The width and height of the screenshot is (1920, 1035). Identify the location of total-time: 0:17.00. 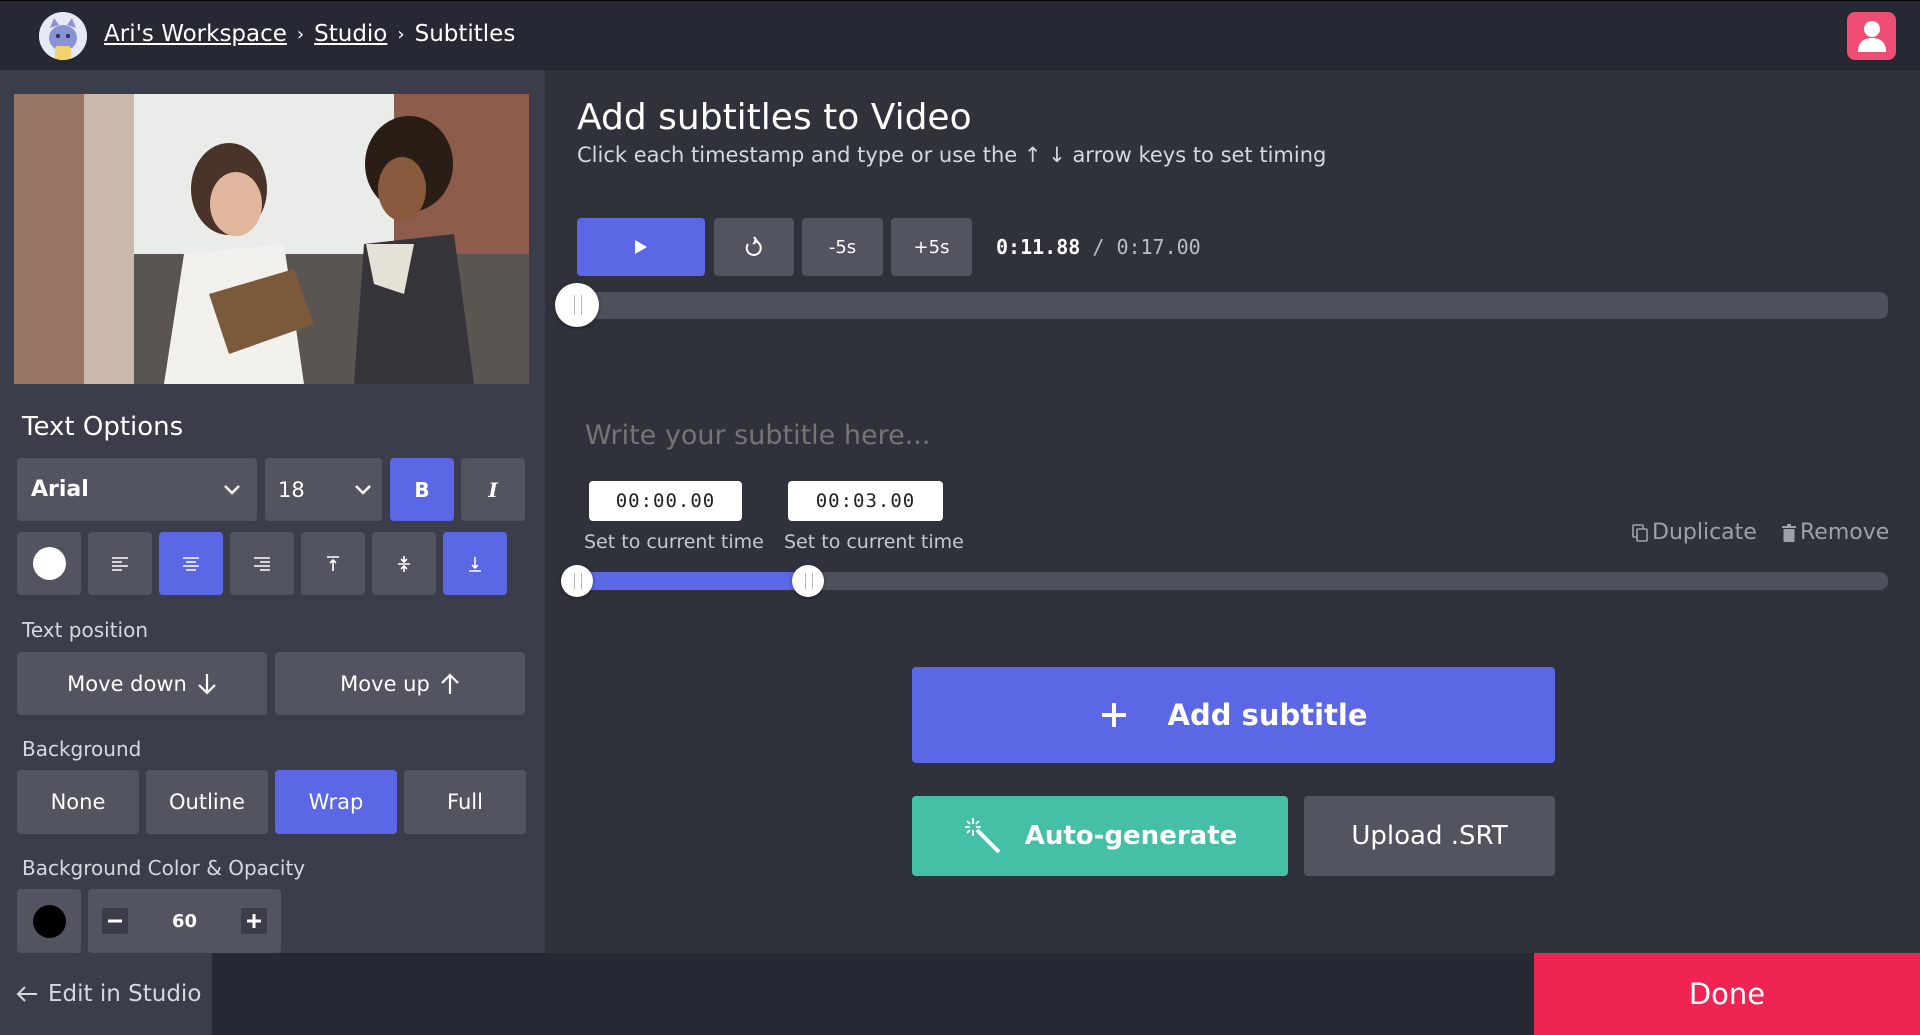
(1158, 247).